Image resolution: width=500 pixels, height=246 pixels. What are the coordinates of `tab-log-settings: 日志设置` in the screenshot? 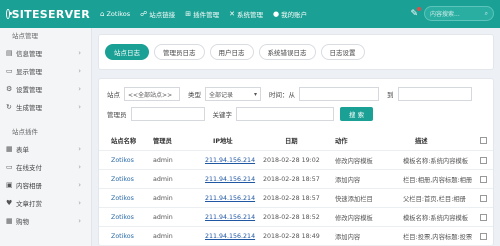 It's located at (342, 52).